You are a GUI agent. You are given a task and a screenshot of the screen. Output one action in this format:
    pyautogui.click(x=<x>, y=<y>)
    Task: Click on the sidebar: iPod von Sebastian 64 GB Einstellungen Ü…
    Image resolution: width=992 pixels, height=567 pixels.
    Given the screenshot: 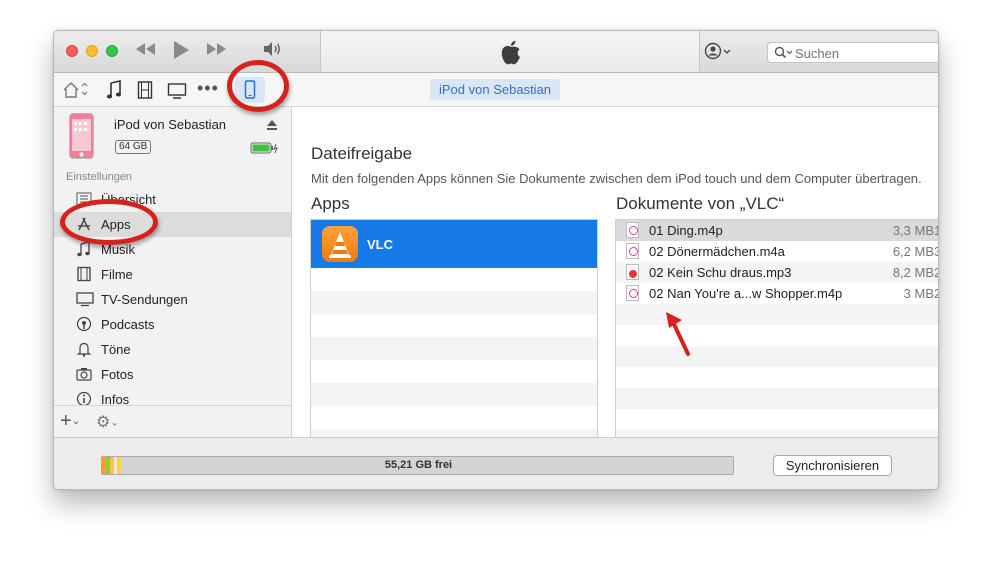 What is the action you would take?
    pyautogui.click(x=173, y=272)
    